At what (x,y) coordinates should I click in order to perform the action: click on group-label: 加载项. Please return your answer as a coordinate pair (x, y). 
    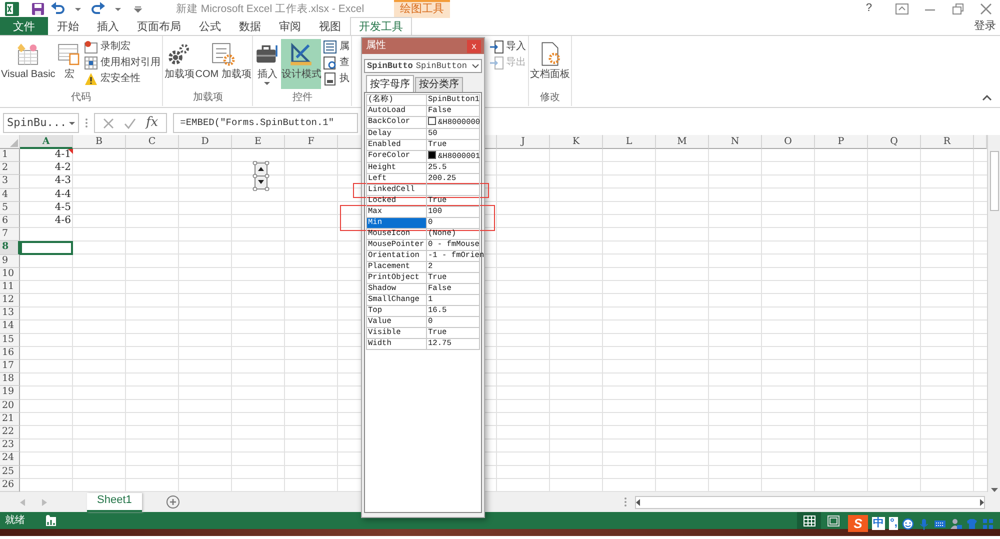
    Looking at the image, I should click on (207, 98).